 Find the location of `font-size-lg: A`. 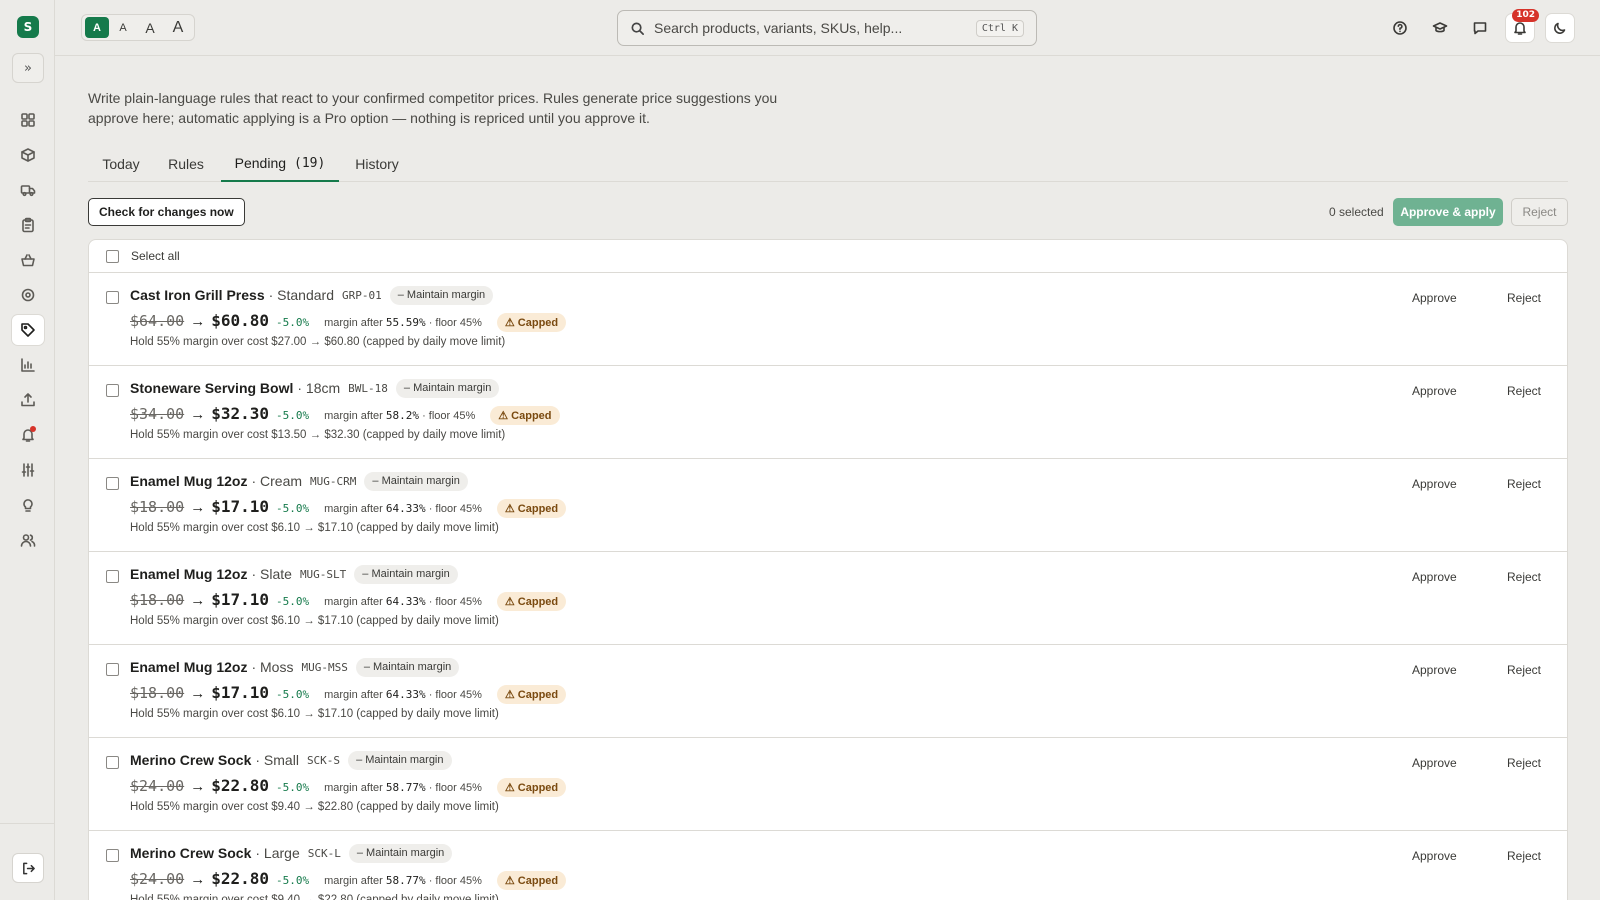

font-size-lg: A is located at coordinates (178, 27).